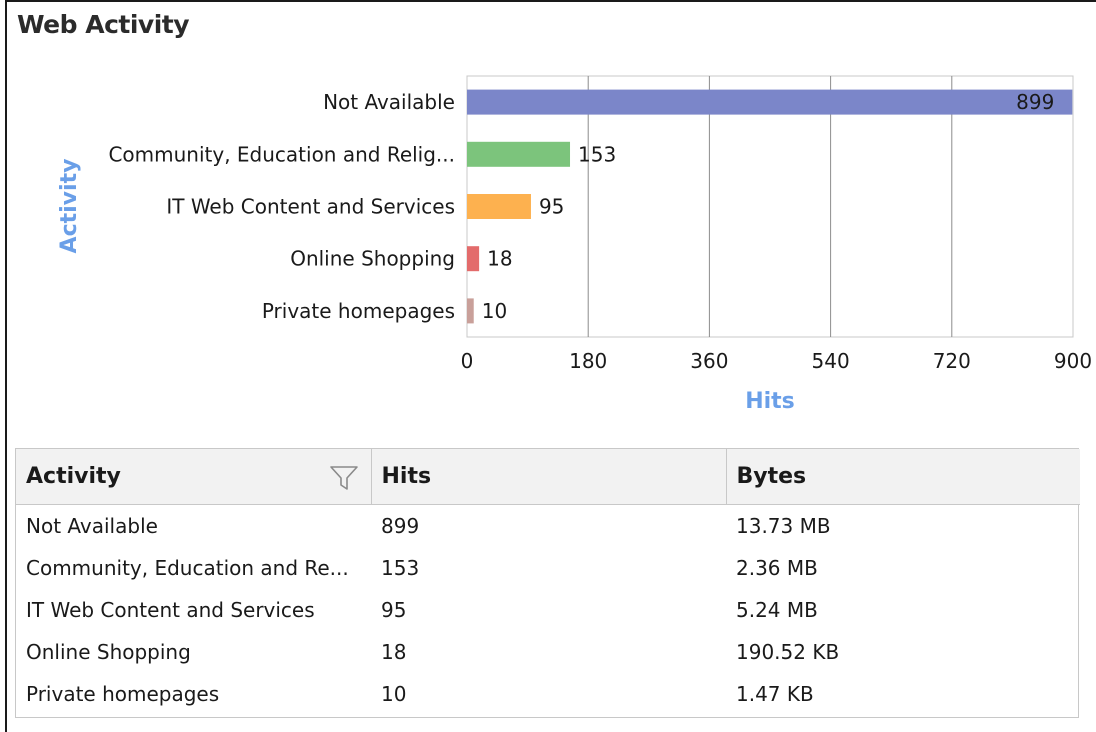  I want to click on data-label: 153, so click(597, 154).